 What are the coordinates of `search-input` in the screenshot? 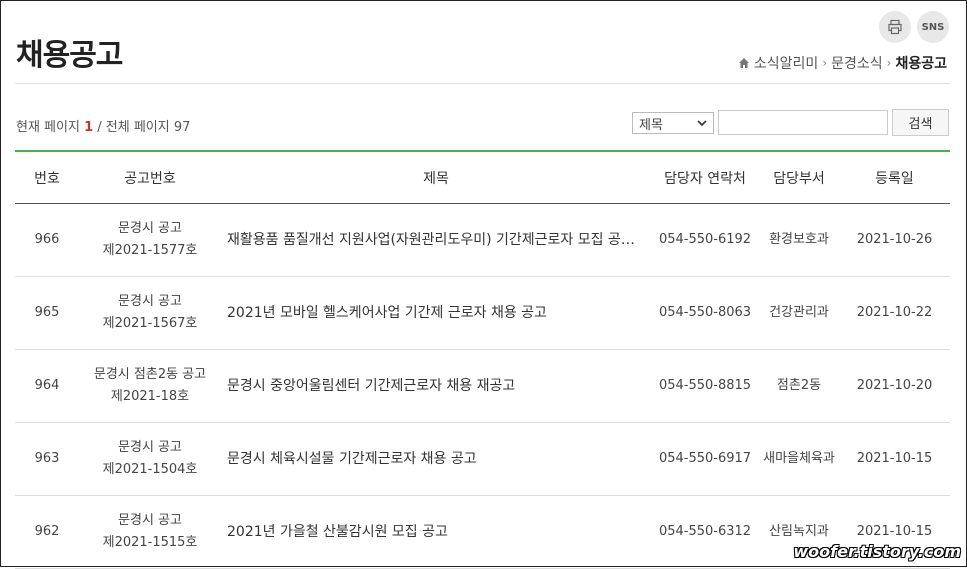 It's located at (803, 122).